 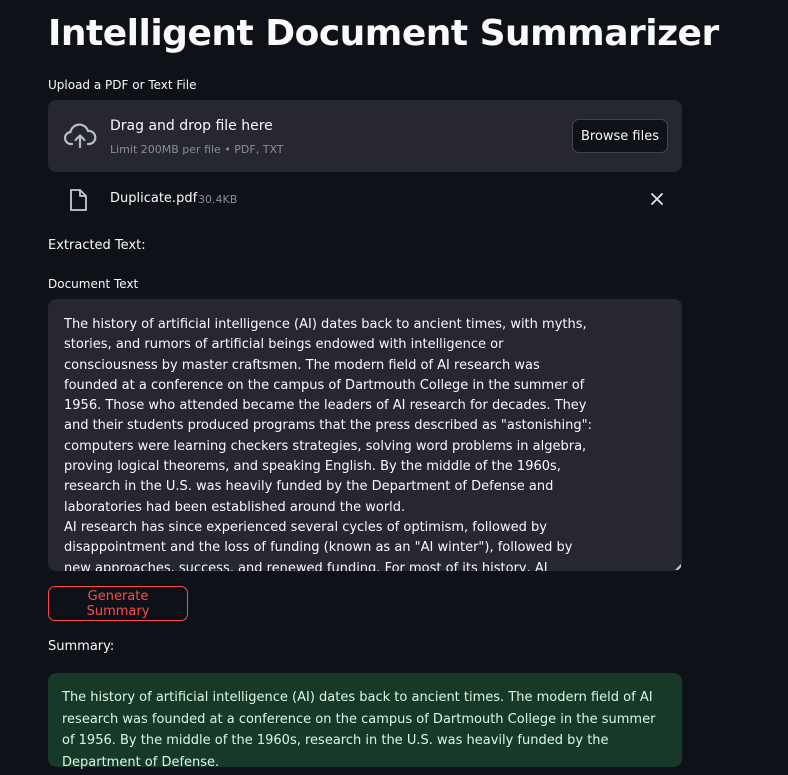 What do you see at coordinates (218, 199) in the screenshot?
I see `uploaded-file-size: 30.4KB` at bounding box center [218, 199].